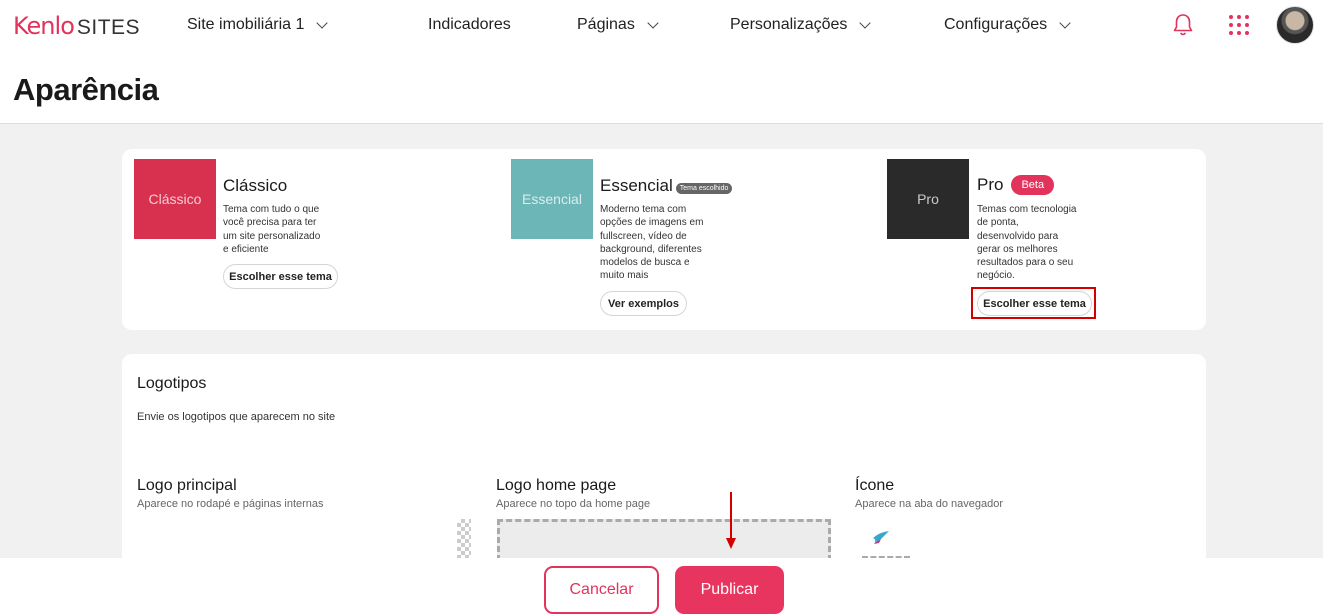 This screenshot has width=1323, height=616. What do you see at coordinates (929, 504) in the screenshot?
I see `favicon-subtitle: Aparece na aba do navegador` at bounding box center [929, 504].